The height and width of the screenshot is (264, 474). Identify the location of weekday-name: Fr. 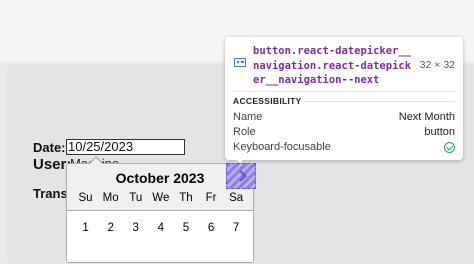
(211, 198).